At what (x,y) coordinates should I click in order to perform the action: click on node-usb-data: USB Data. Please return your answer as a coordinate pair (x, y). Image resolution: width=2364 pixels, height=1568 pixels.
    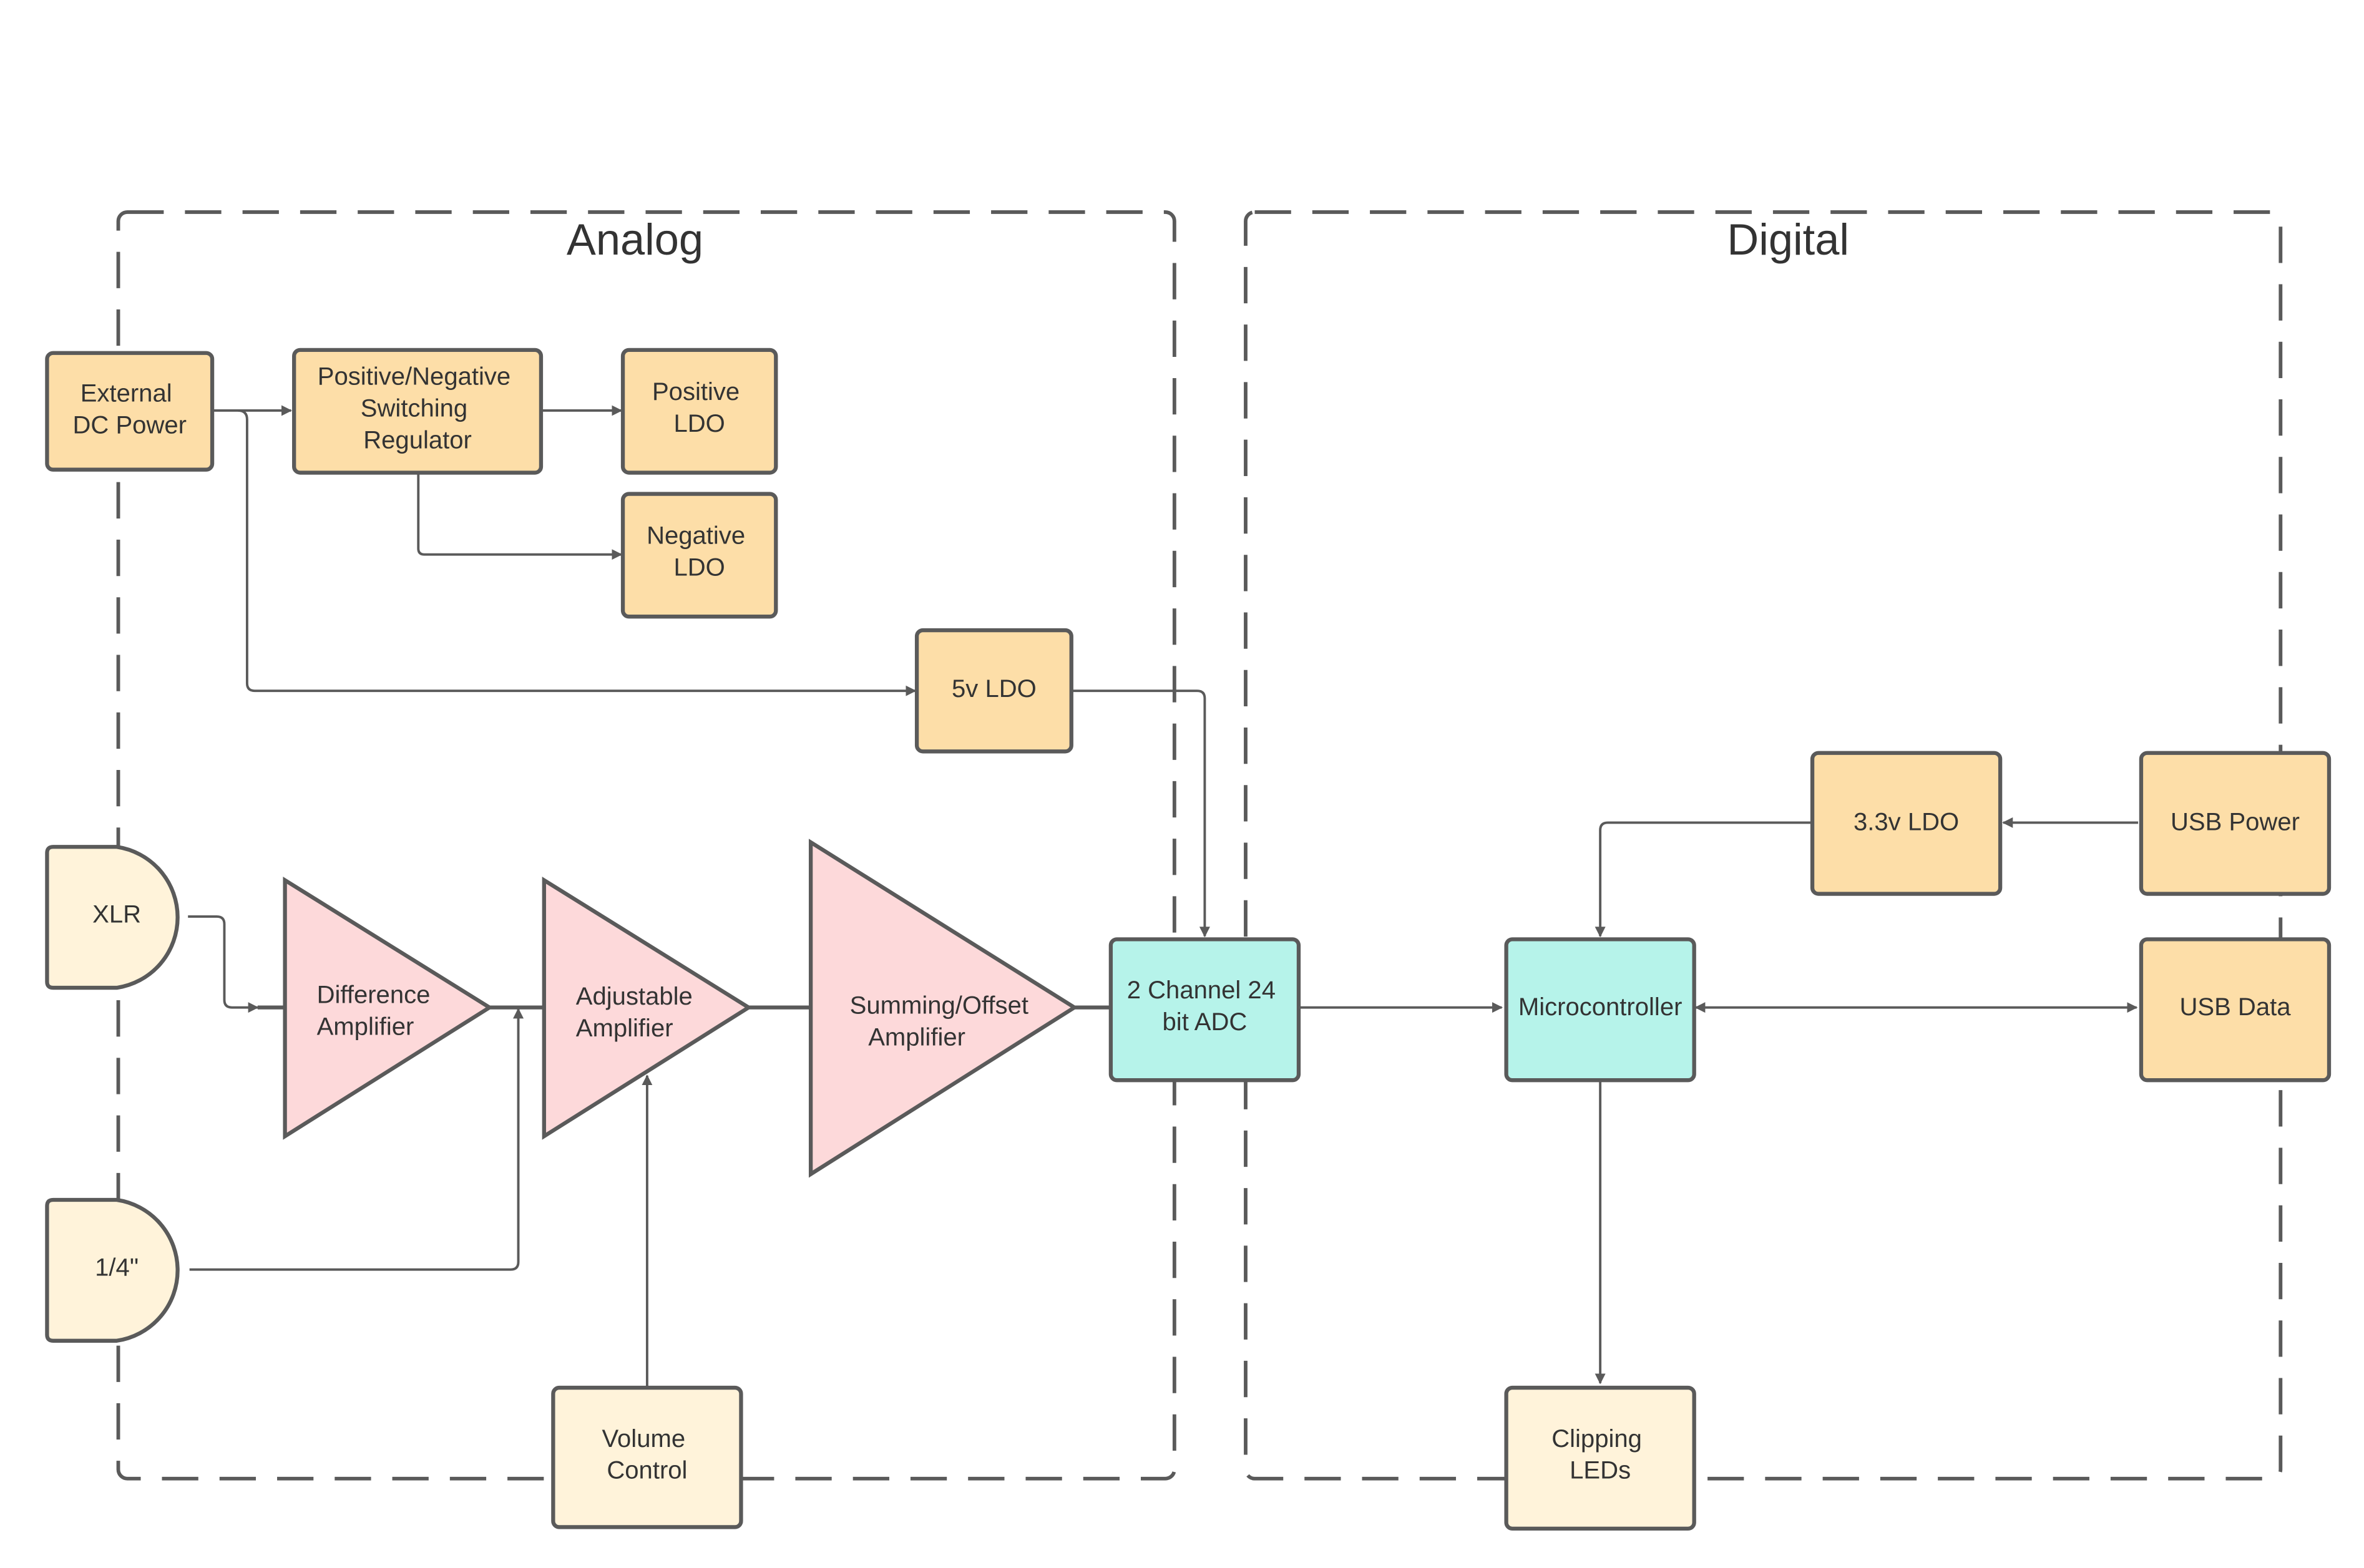
    Looking at the image, I should click on (2235, 1010).